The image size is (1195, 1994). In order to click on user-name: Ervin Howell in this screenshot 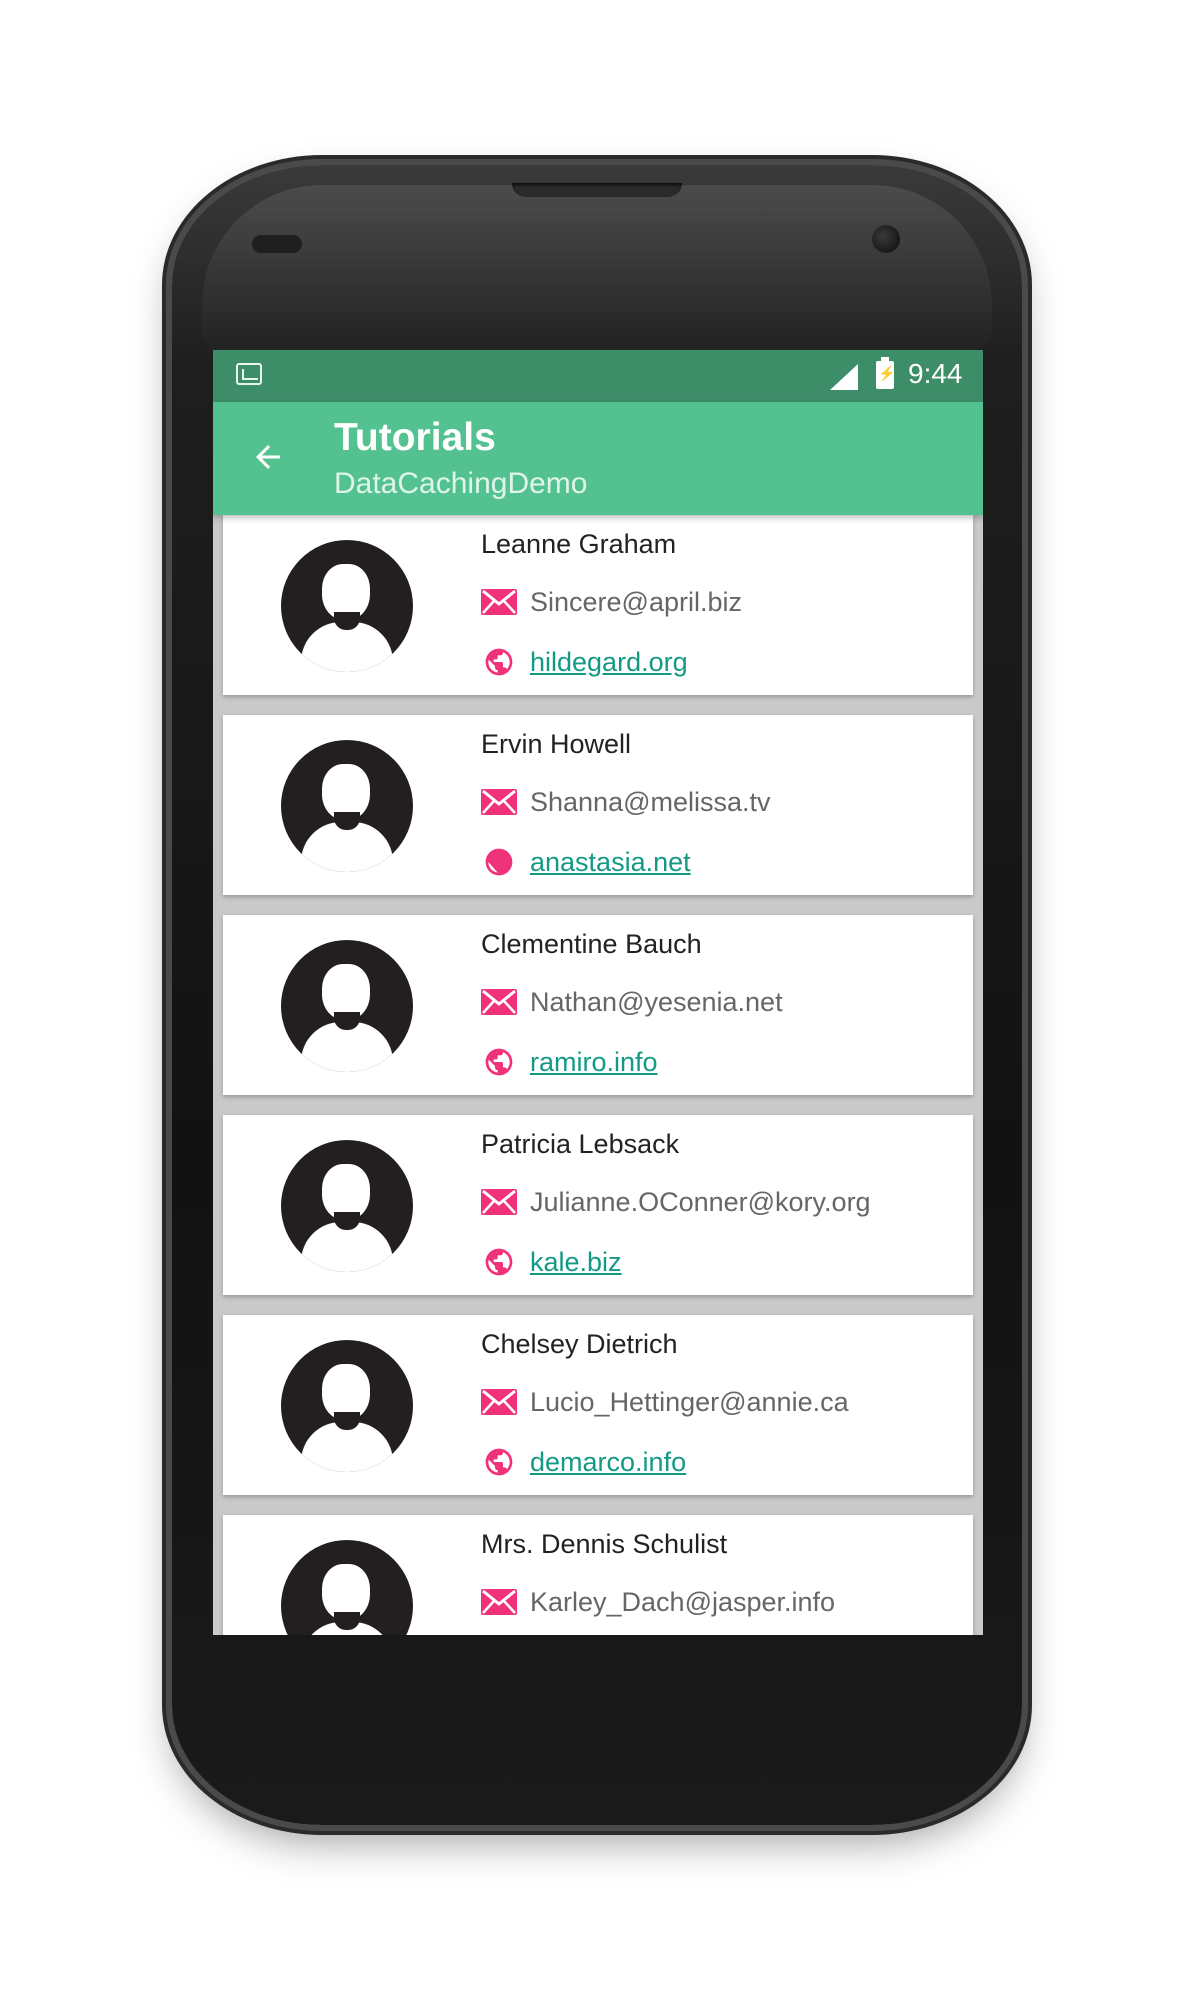, I will do `click(556, 744)`.